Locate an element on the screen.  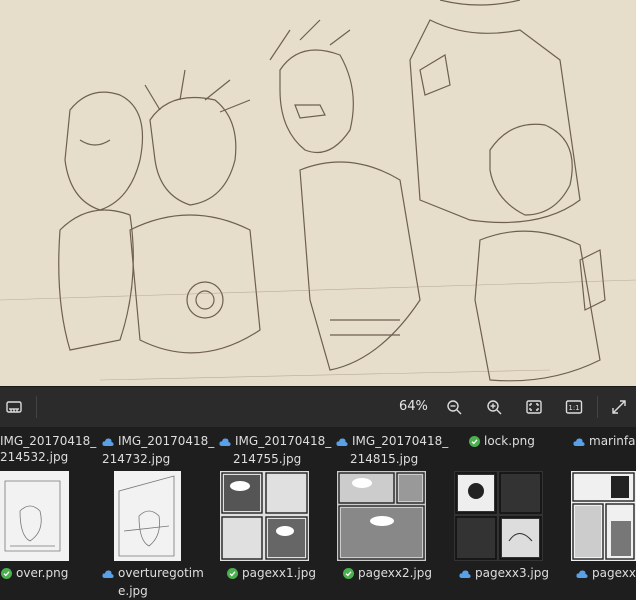
thumbnail-over is located at coordinates (34, 516).